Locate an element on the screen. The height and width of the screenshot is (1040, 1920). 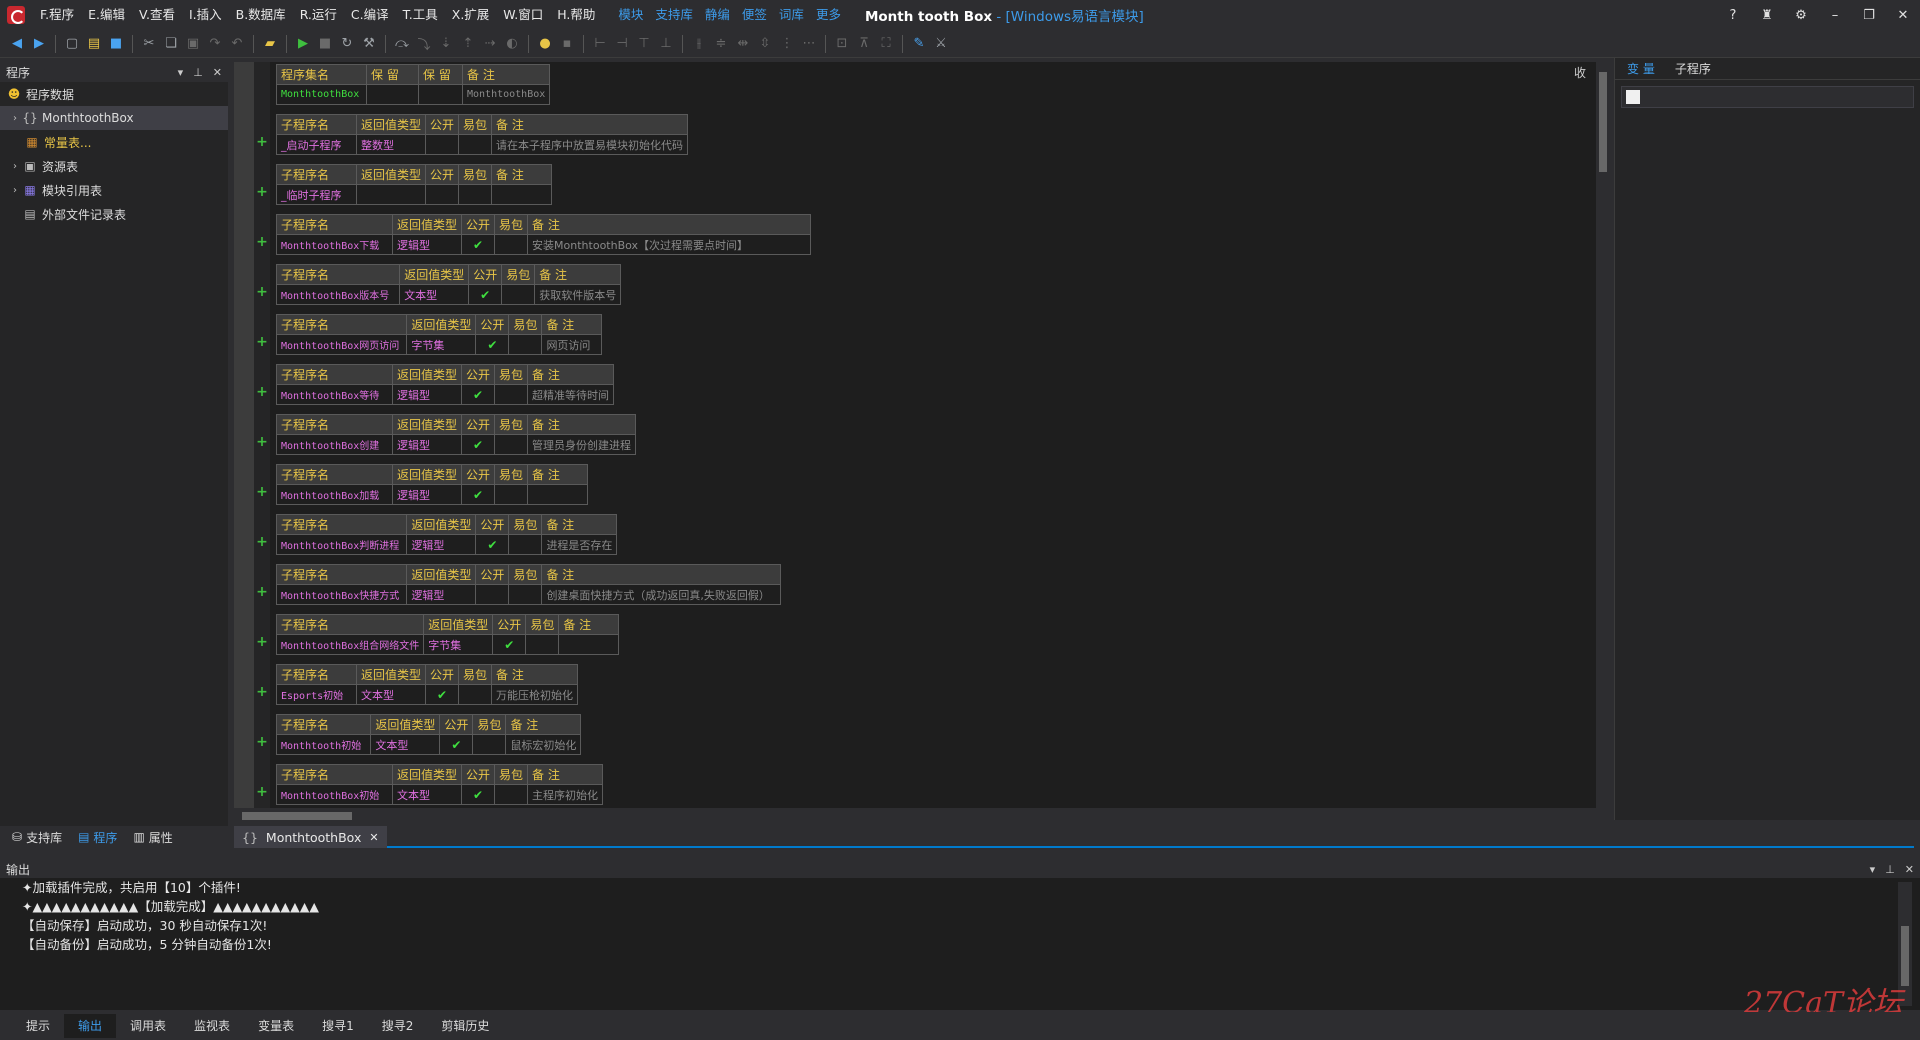
lightbulb-icon: ● is located at coordinates (545, 44).